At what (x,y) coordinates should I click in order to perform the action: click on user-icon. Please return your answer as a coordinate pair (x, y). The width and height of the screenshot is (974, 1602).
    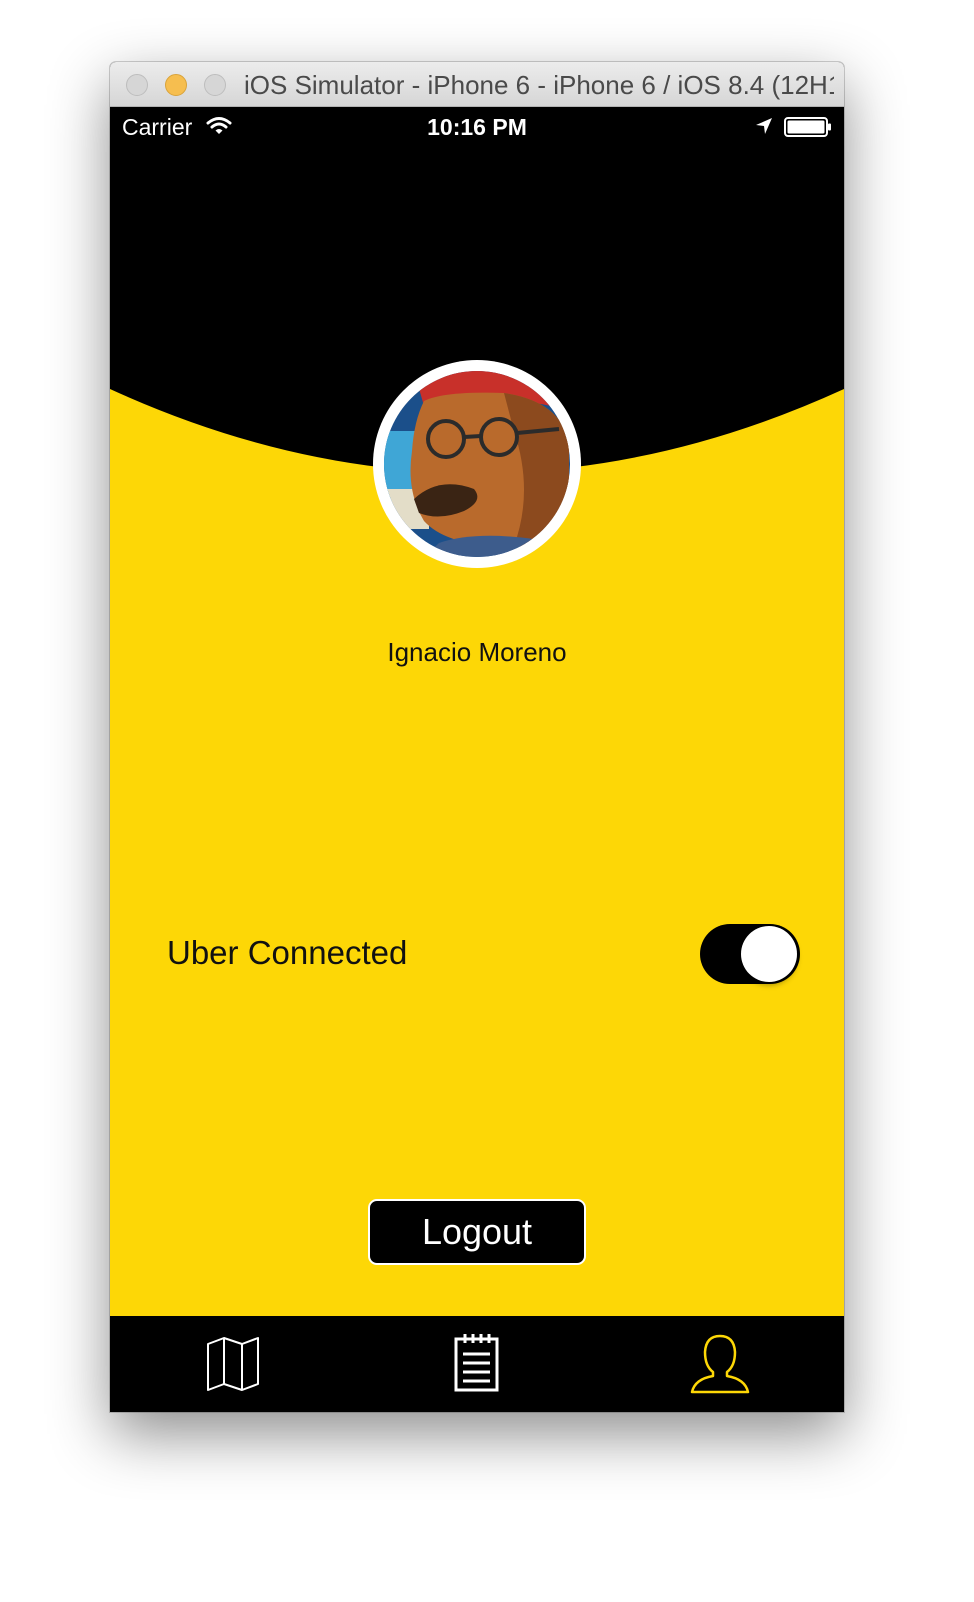
    Looking at the image, I should click on (720, 1364).